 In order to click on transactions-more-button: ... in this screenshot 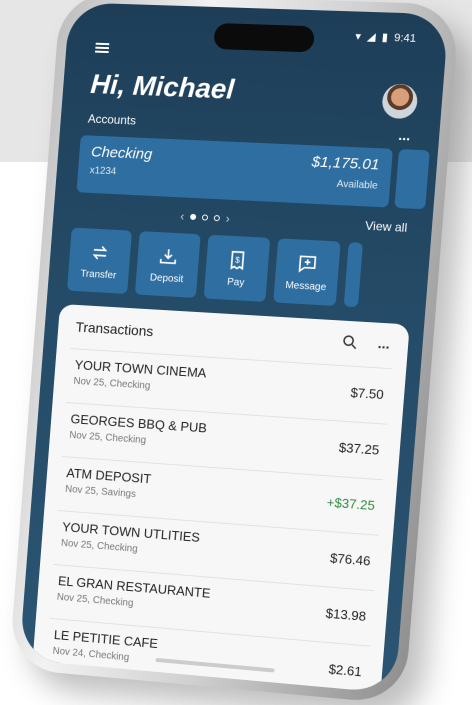, I will do `click(383, 343)`.